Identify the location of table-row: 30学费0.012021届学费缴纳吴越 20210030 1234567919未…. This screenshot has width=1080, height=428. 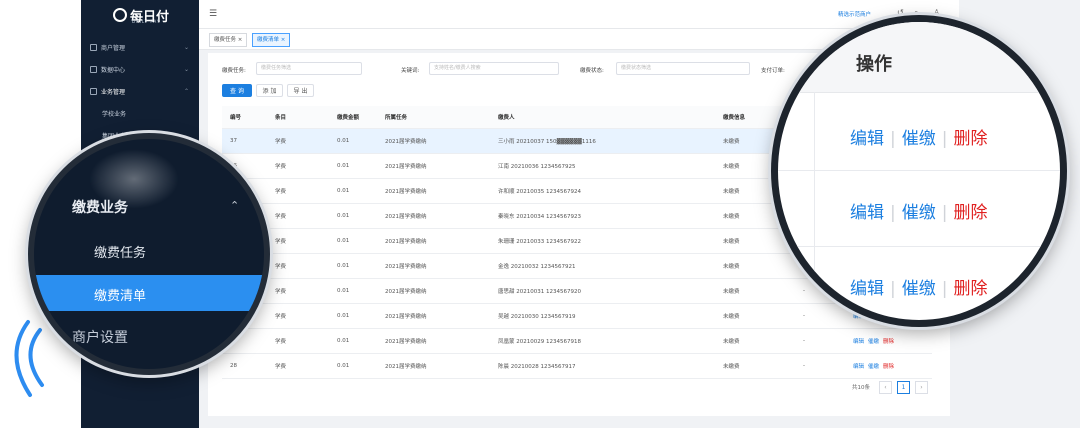
(577, 316).